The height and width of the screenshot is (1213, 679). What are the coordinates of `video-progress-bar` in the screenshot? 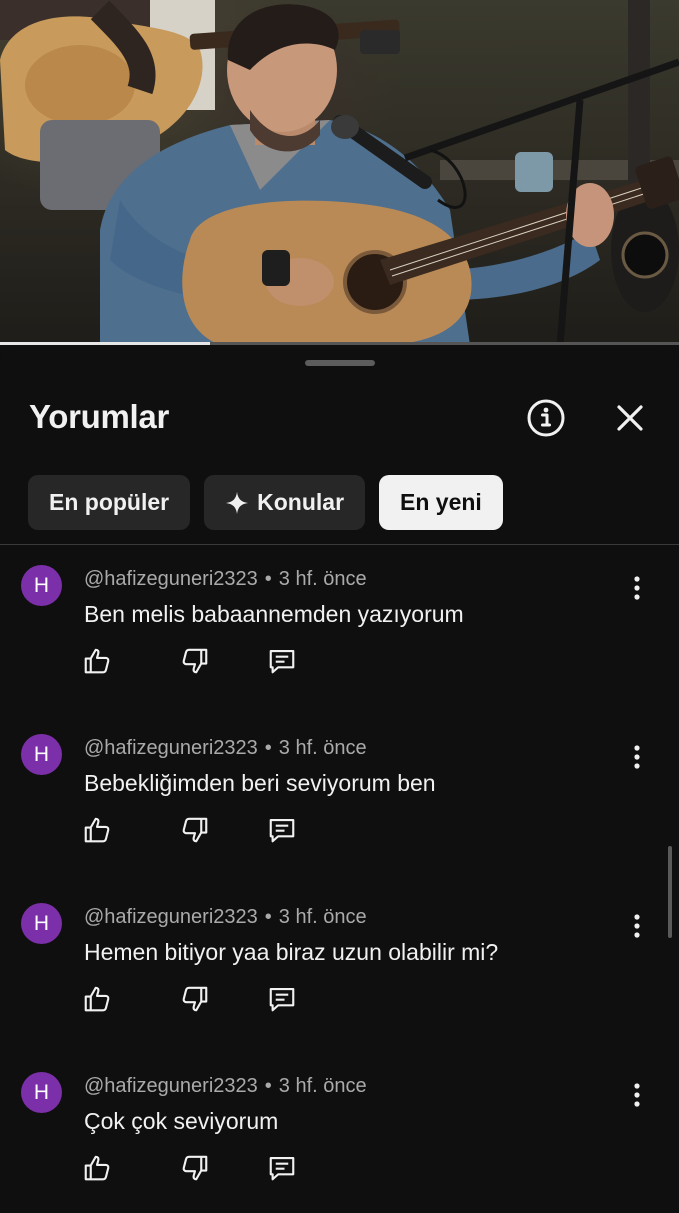 It's located at (339, 343).